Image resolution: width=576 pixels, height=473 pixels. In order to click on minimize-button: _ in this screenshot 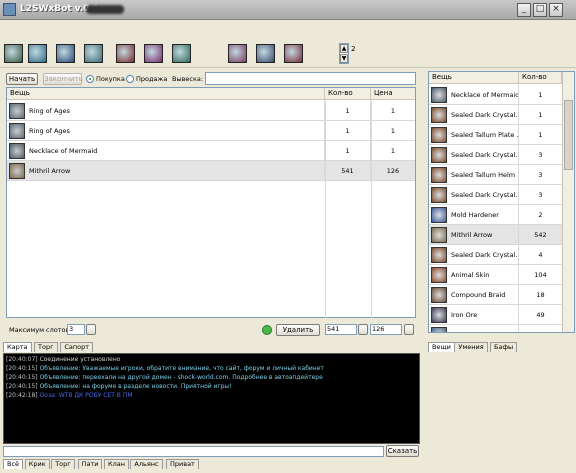, I will do `click(524, 10)`.